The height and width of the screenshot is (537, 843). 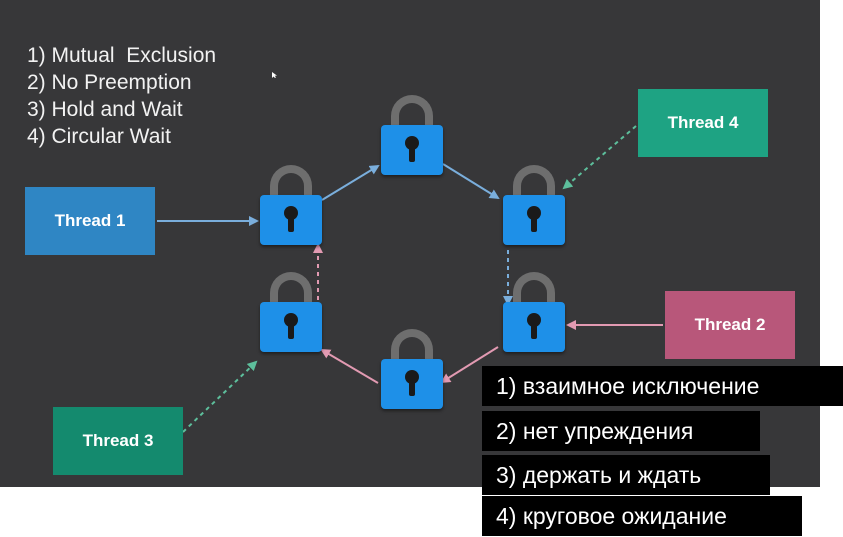 What do you see at coordinates (662, 386) in the screenshot?
I see `translation-line-1: 1) взаимное исключение` at bounding box center [662, 386].